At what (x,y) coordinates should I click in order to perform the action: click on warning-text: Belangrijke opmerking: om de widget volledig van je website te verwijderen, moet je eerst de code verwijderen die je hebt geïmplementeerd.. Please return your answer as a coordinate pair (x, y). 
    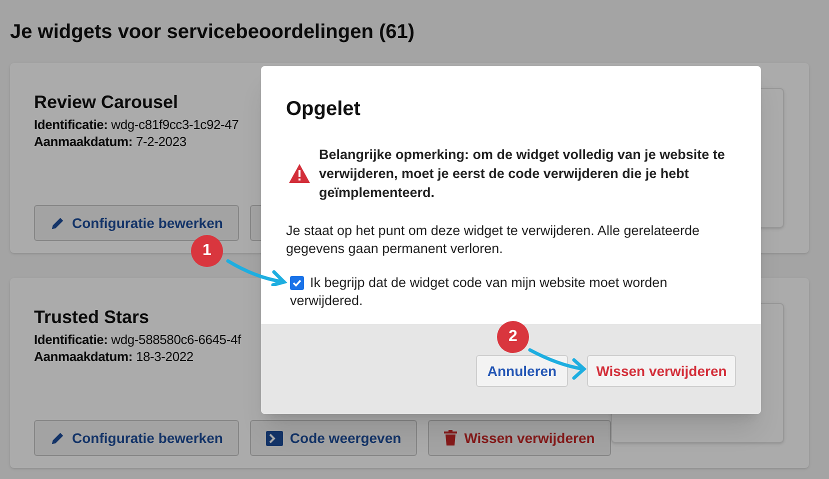
    Looking at the image, I should click on (522, 174).